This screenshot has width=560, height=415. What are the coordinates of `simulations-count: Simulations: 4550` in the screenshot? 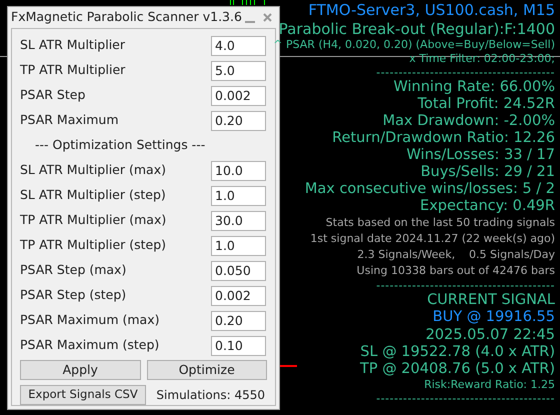 It's located at (211, 395).